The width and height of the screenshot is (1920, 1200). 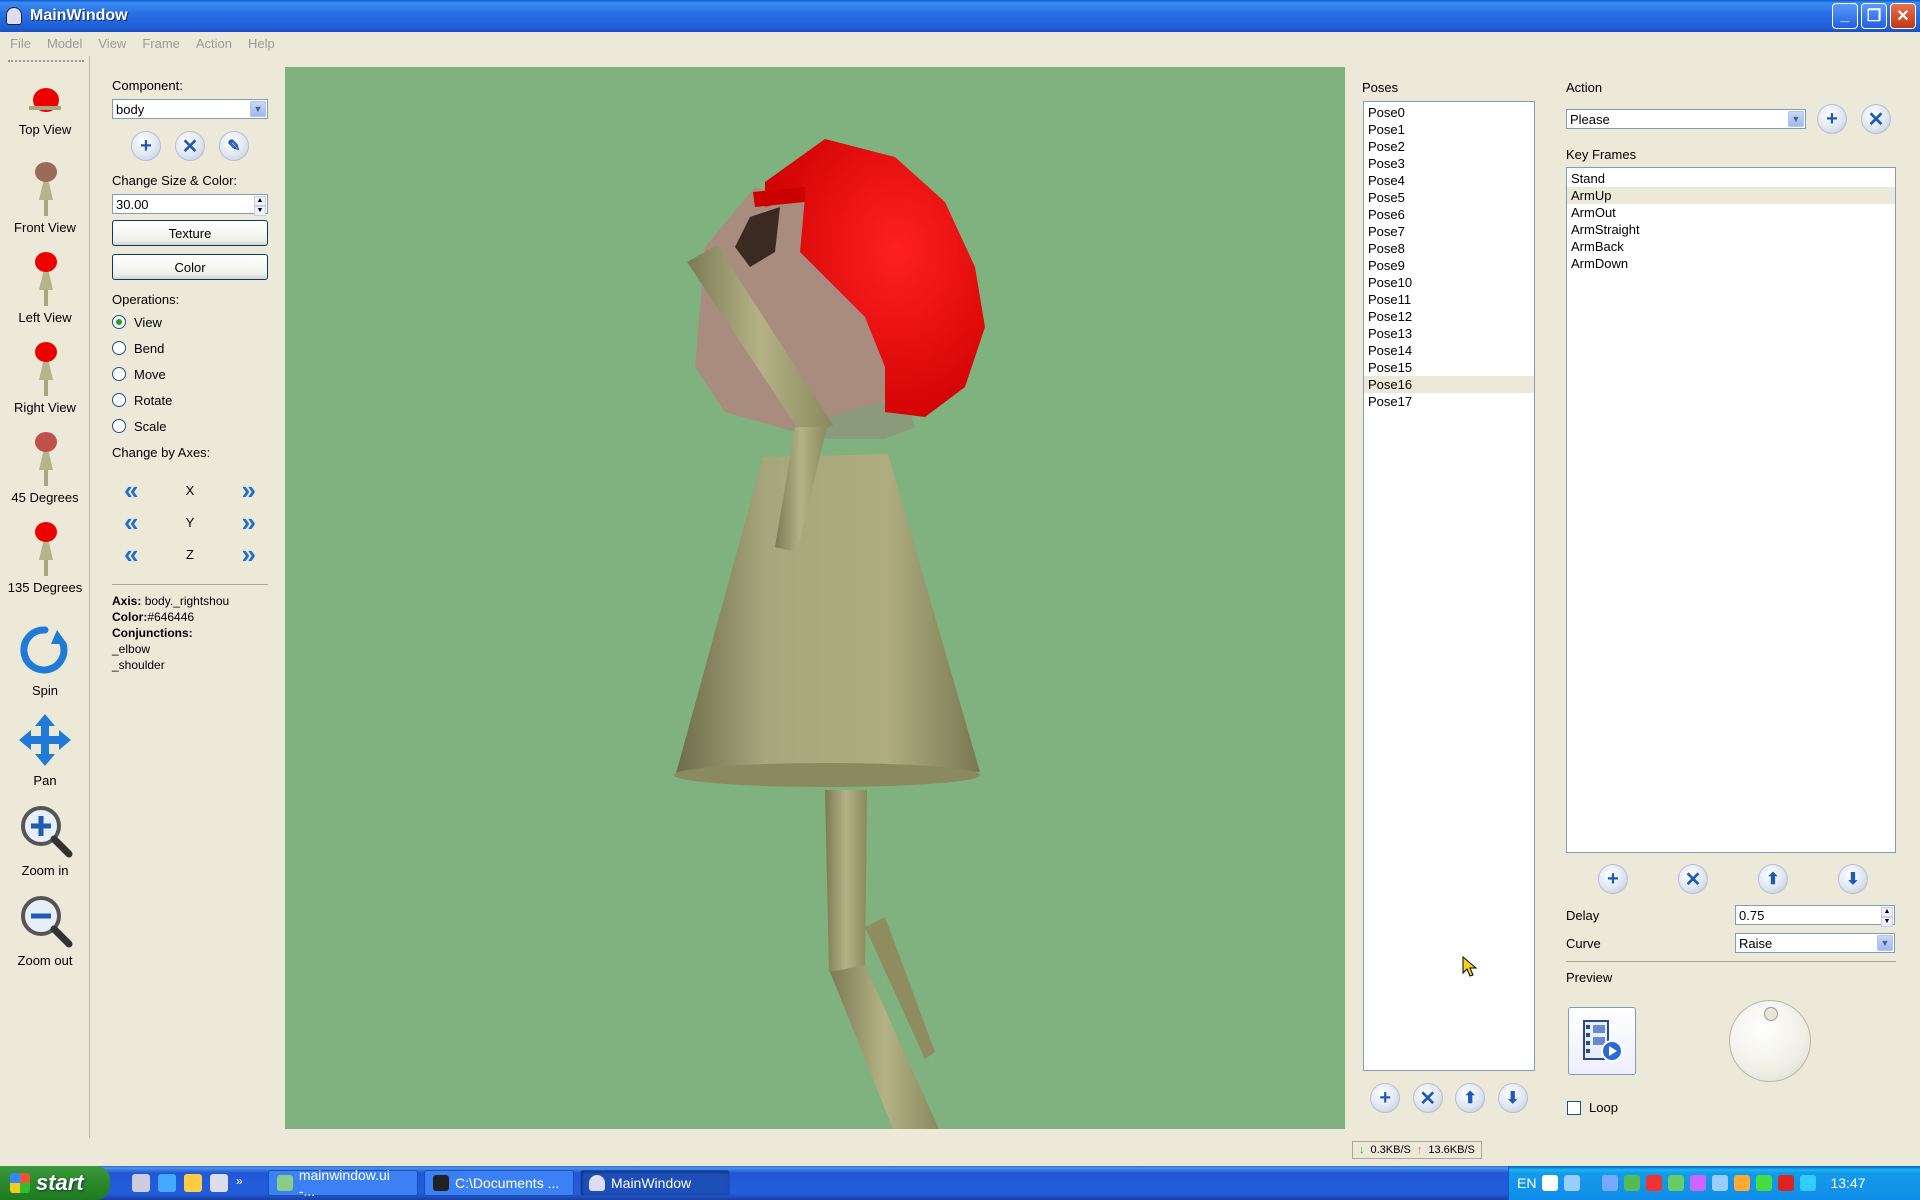 I want to click on pose-list-item: Pose2, so click(x=1449, y=146).